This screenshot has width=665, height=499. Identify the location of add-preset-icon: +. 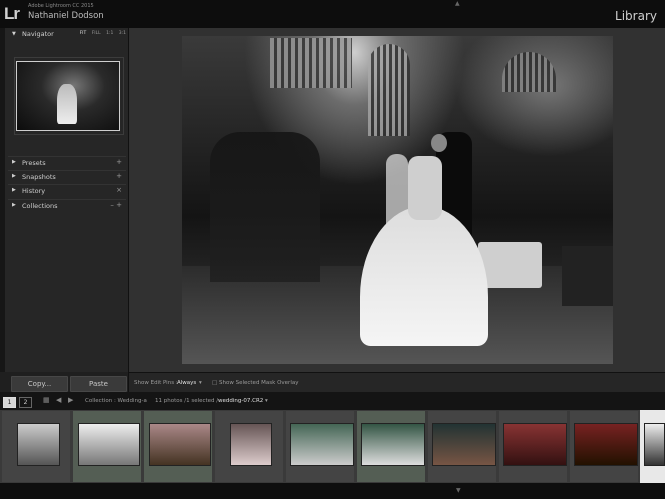
(119, 162).